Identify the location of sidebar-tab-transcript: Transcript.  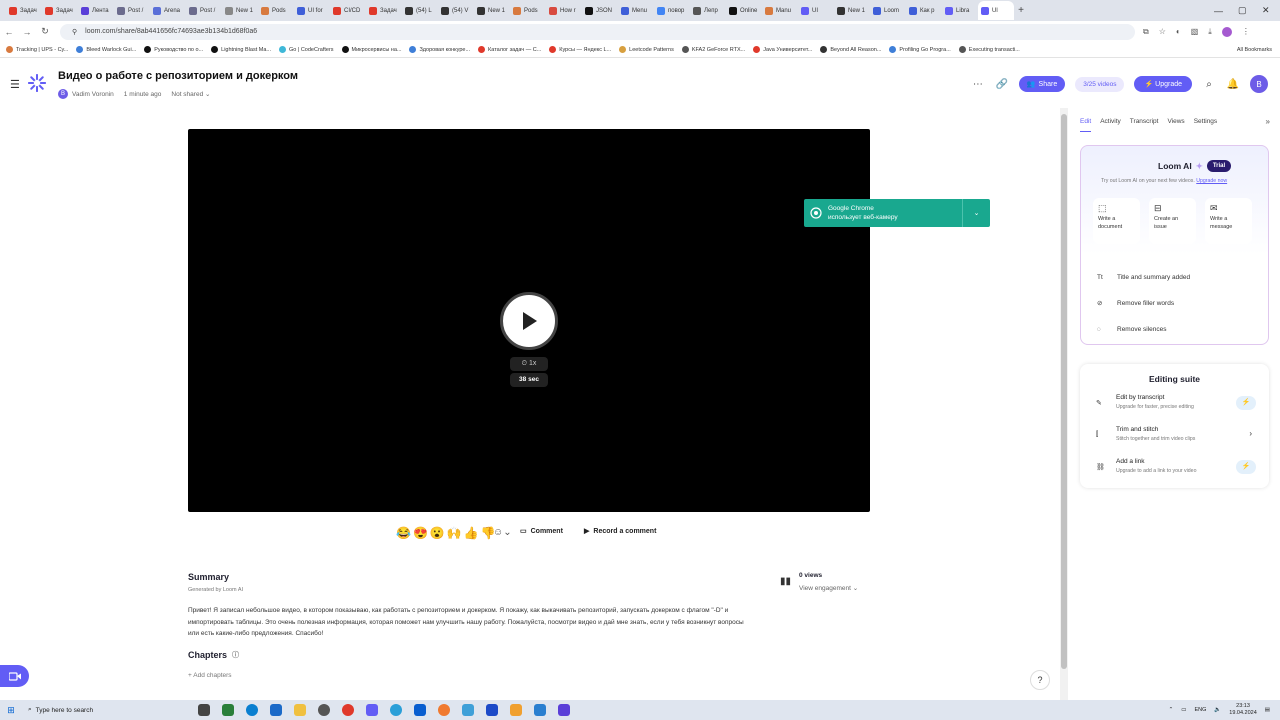
(1144, 125).